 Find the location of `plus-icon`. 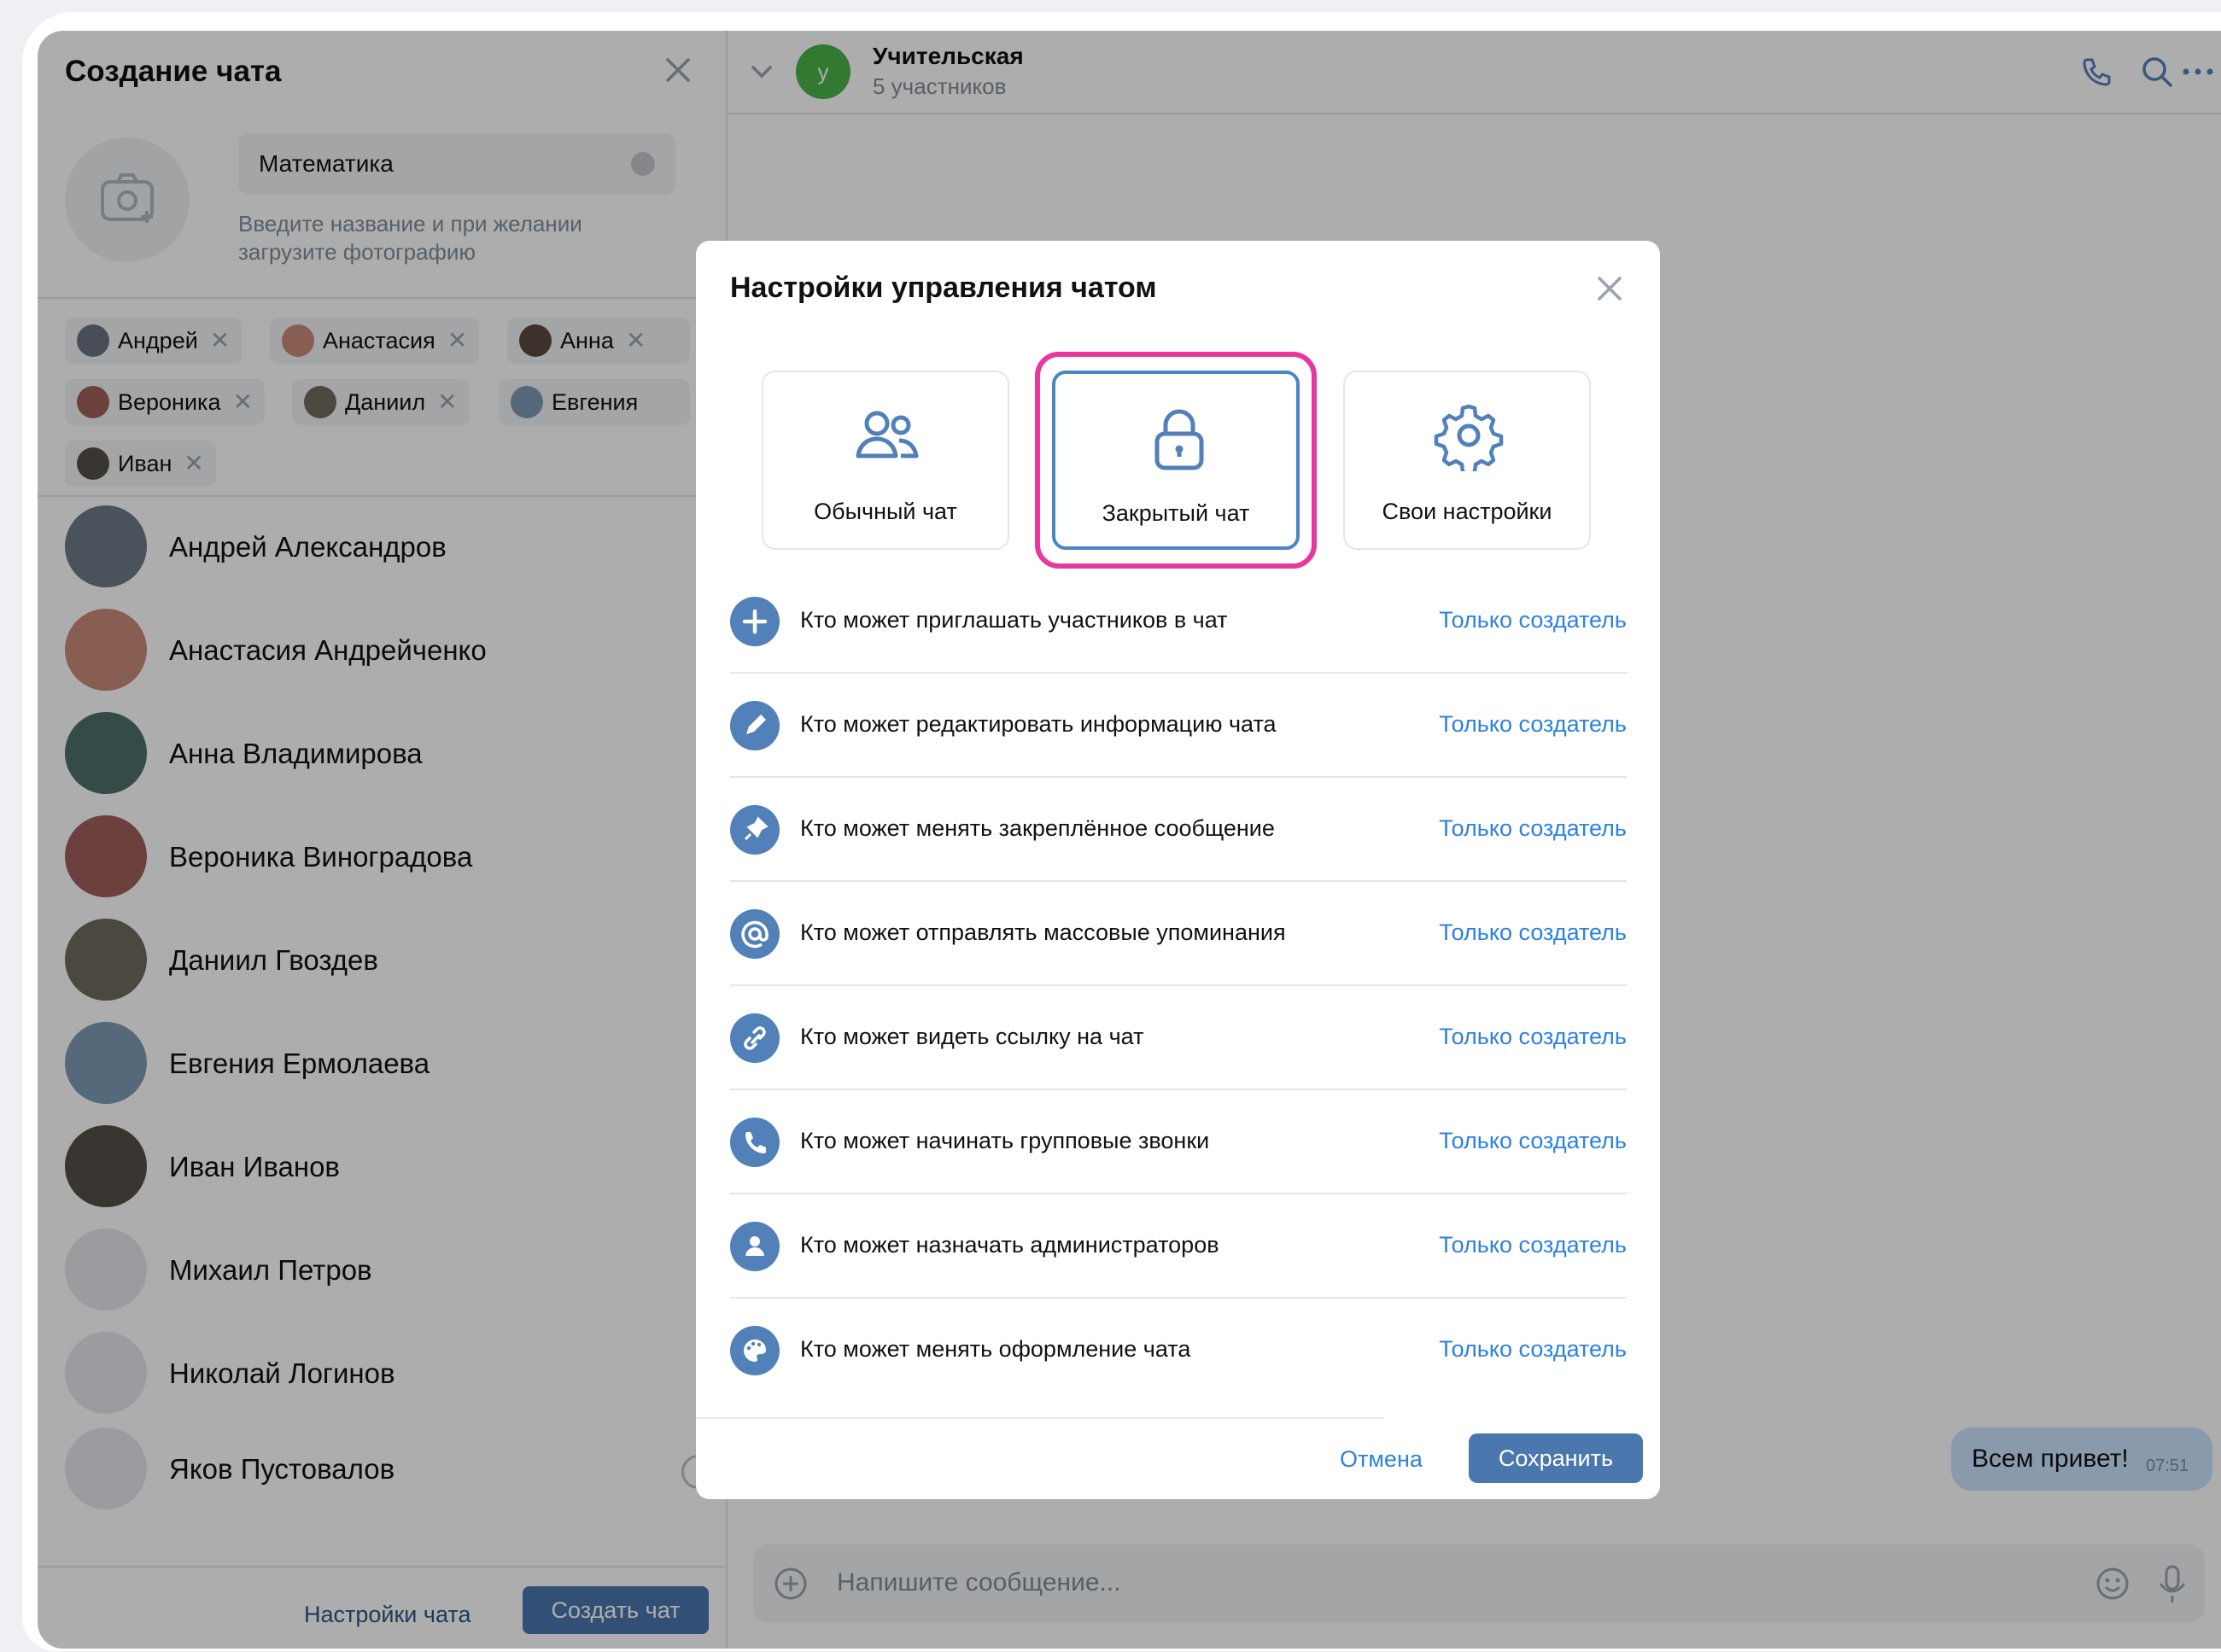

plus-icon is located at coordinates (755, 621).